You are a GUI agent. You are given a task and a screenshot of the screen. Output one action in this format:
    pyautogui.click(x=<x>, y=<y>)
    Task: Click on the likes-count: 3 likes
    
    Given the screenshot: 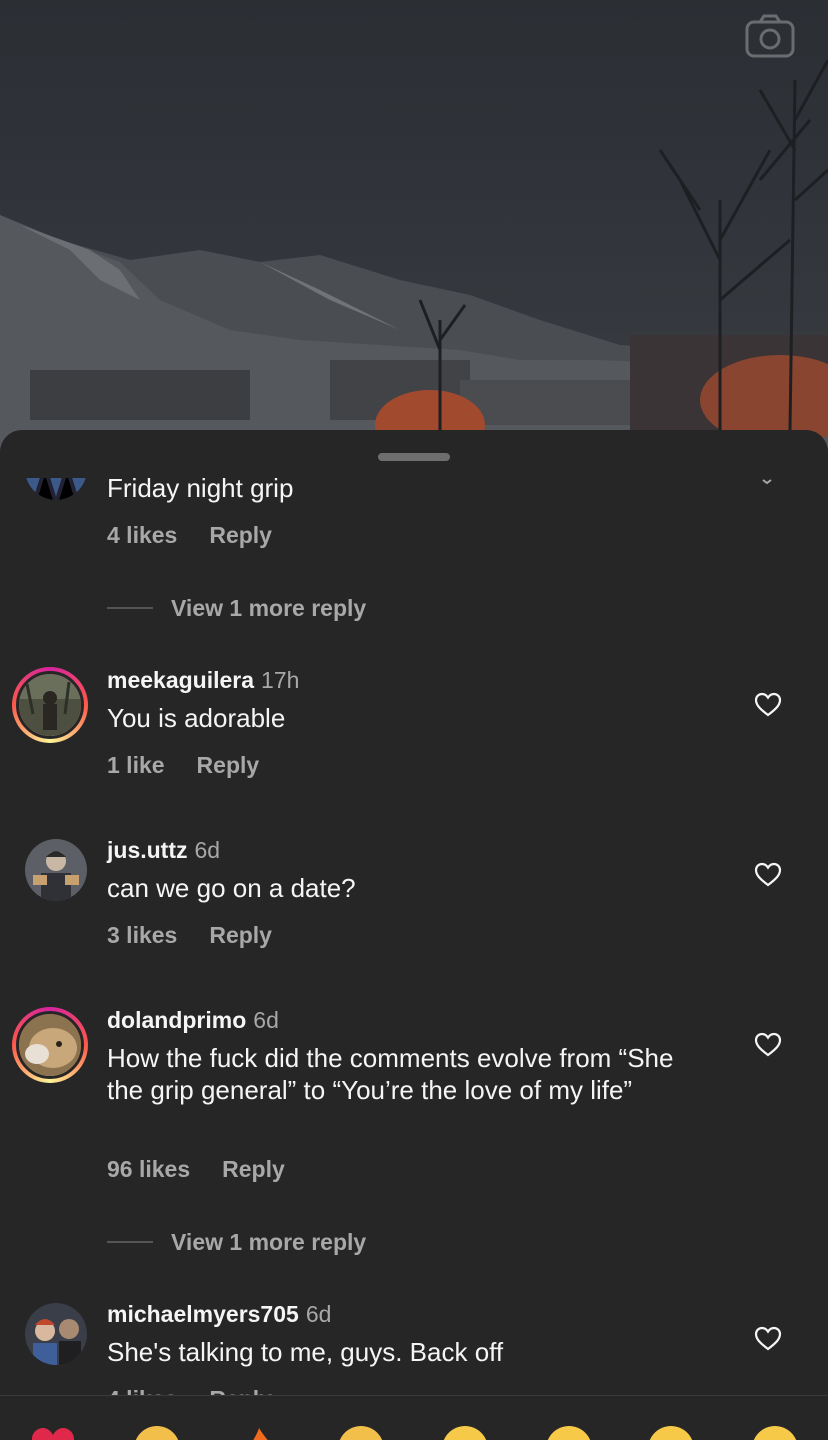 What is the action you would take?
    pyautogui.click(x=142, y=935)
    